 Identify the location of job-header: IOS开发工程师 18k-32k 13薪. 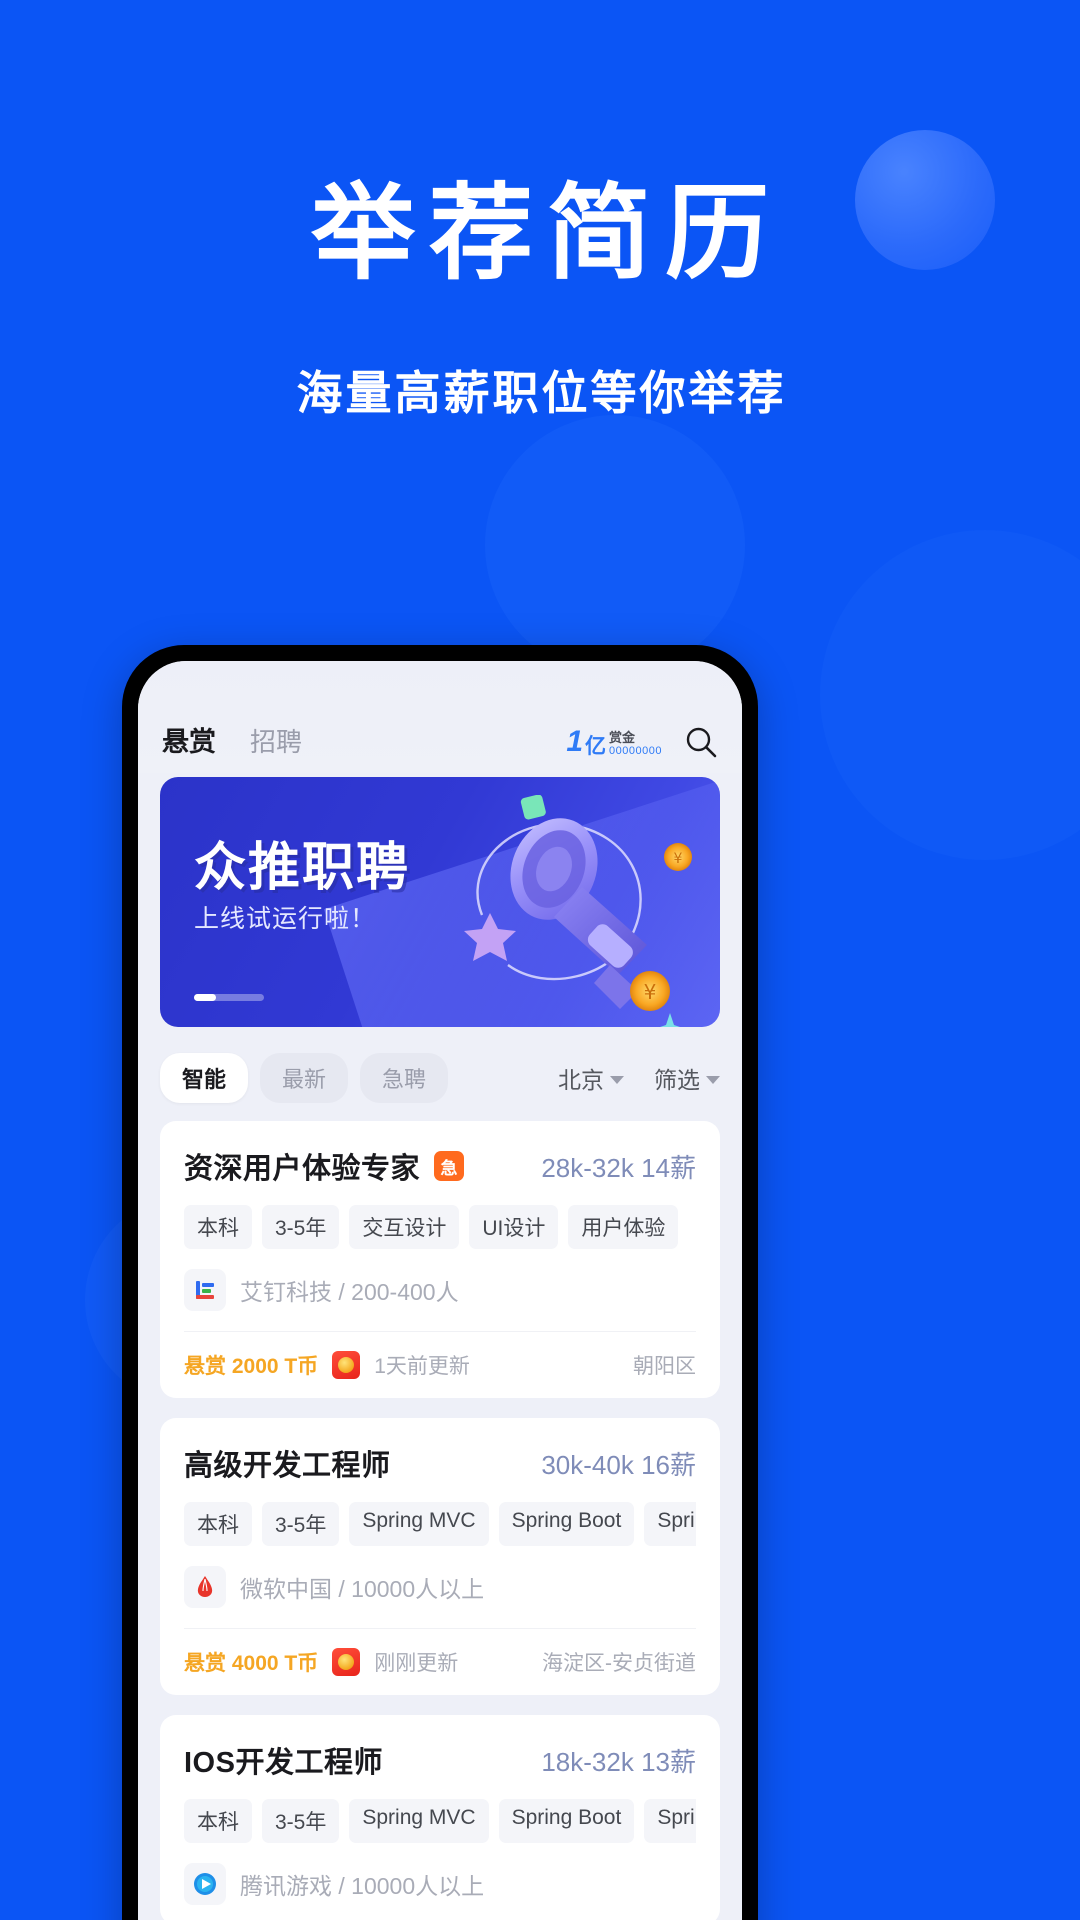
(440, 1760).